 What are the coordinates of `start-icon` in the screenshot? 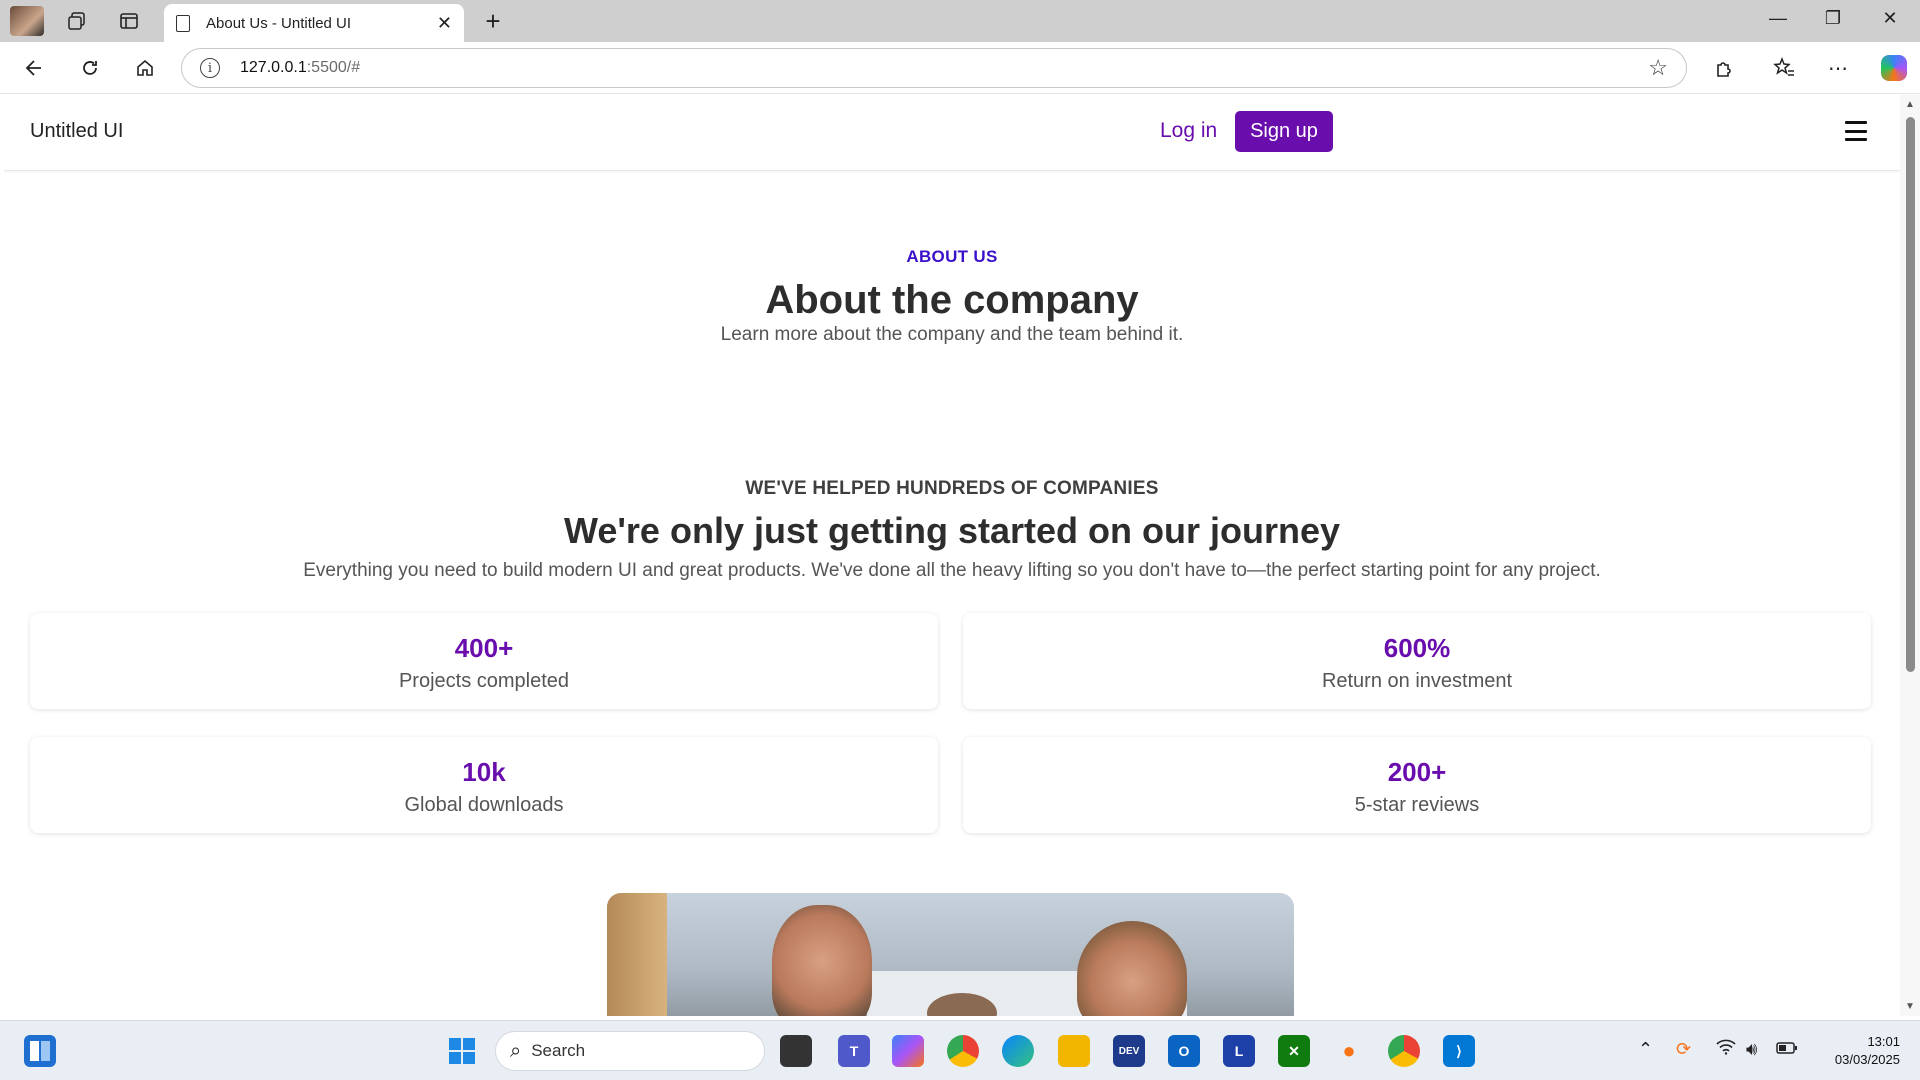 It's located at (462, 1051).